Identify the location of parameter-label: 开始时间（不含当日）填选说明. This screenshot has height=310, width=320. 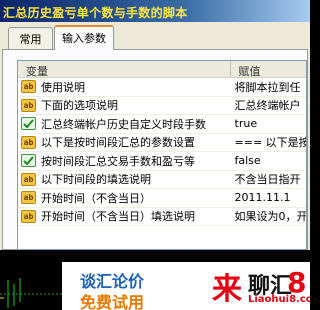
(118, 217).